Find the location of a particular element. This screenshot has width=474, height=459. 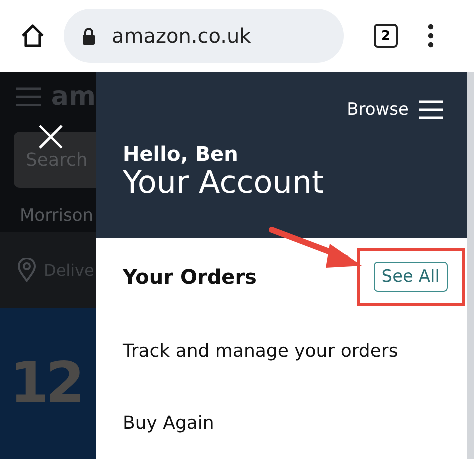

section-title: Your Orders is located at coordinates (190, 276).